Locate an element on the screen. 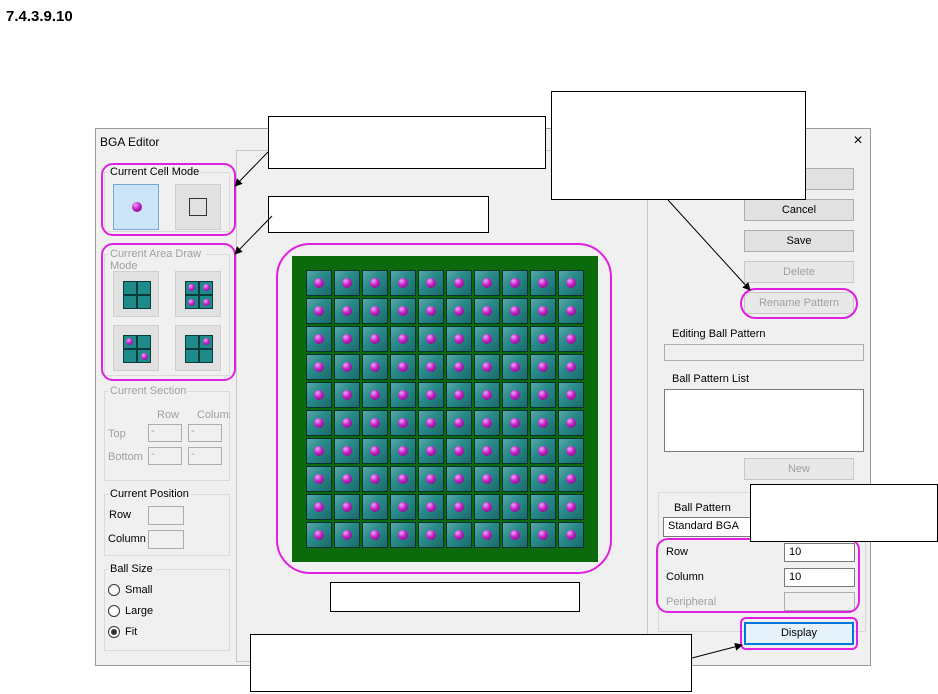 This screenshot has height=694, width=938. section-top-column-field: - is located at coordinates (205, 433).